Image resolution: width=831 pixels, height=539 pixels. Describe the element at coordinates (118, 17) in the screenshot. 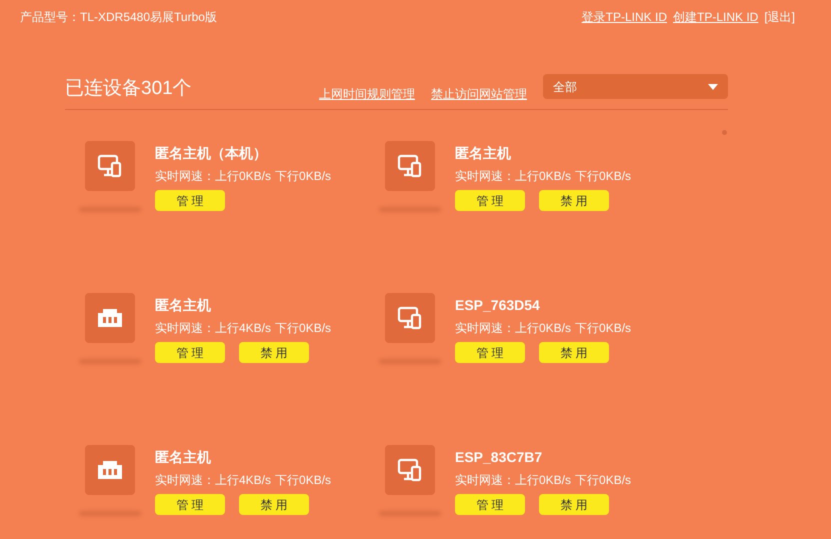

I see `product-model: 产品型号：TL-XDR5480易展Turbo版` at that location.